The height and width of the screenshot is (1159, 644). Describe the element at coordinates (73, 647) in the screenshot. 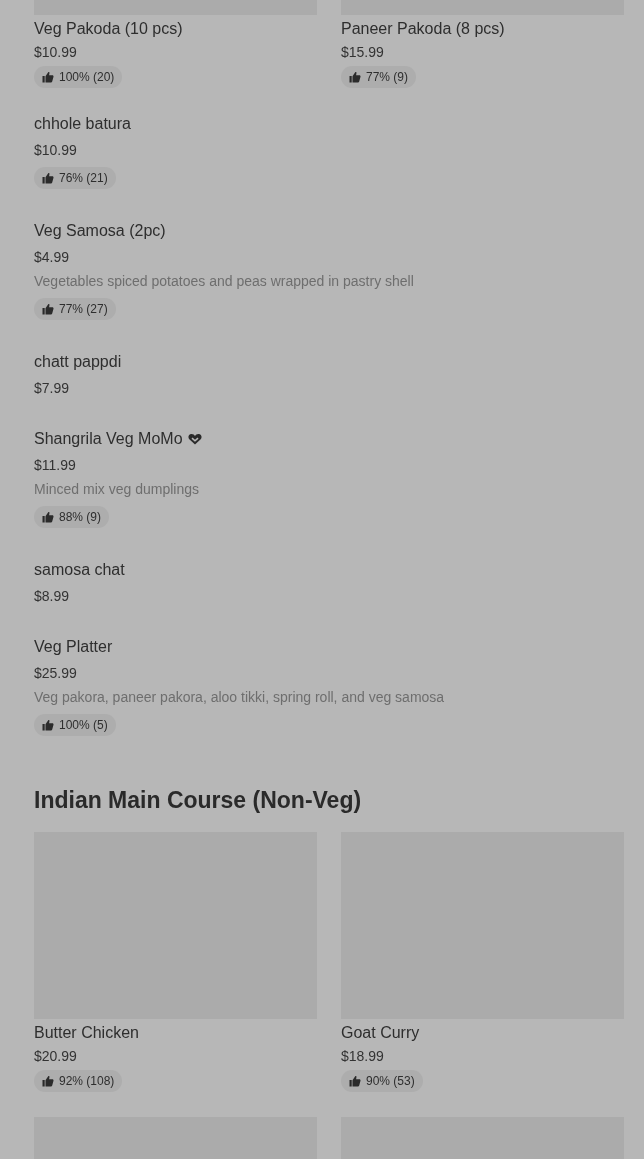

I see `item-name: Veg Platter` at that location.